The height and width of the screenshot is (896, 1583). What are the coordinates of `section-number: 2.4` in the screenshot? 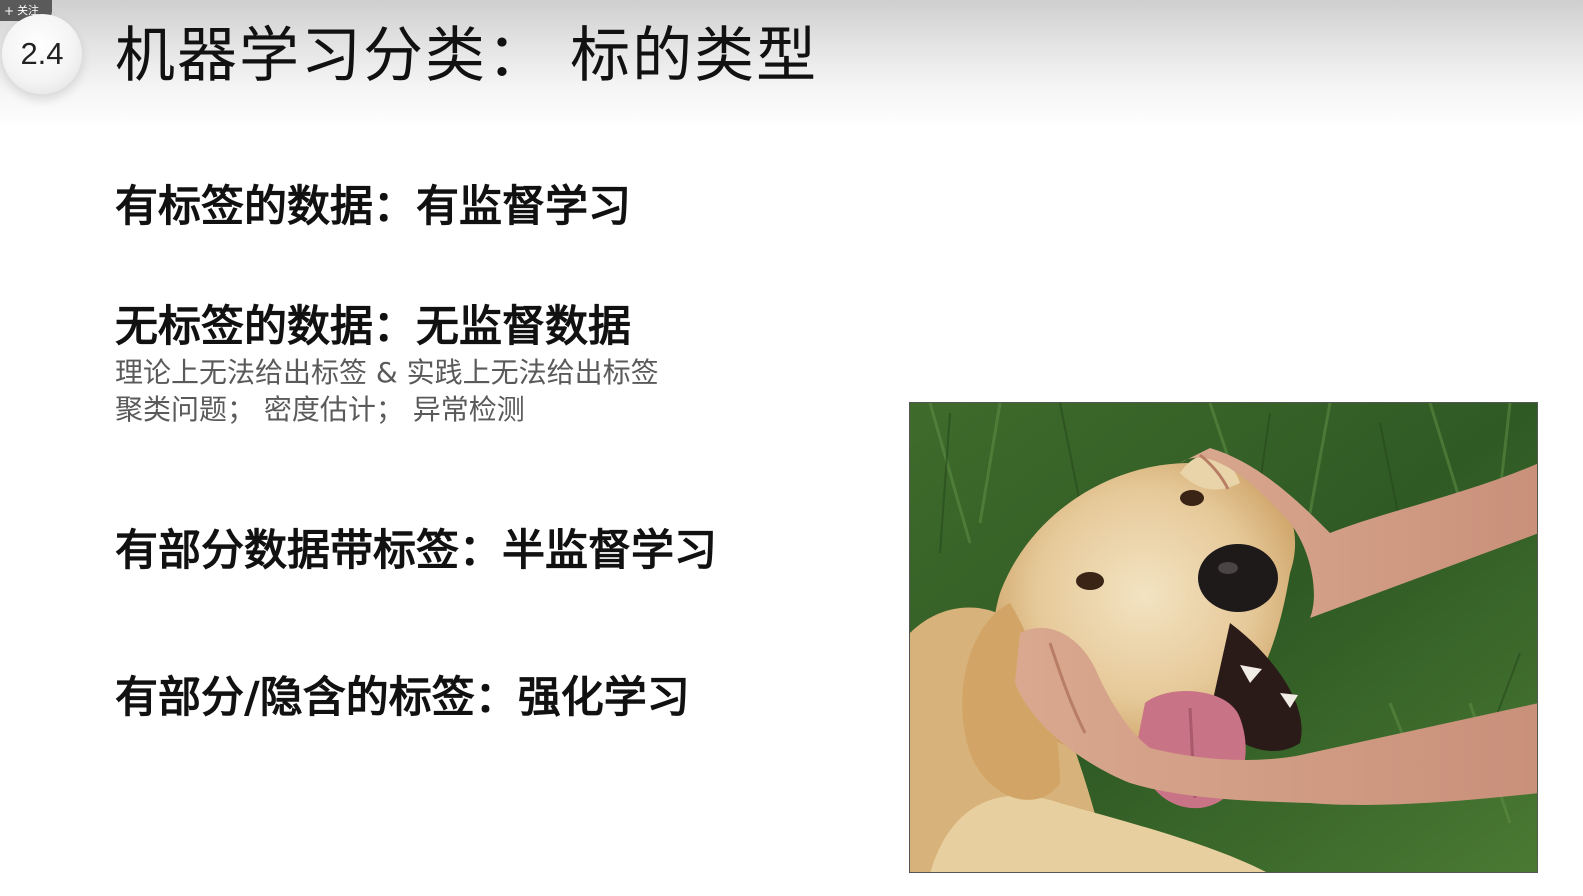 It's located at (42, 53).